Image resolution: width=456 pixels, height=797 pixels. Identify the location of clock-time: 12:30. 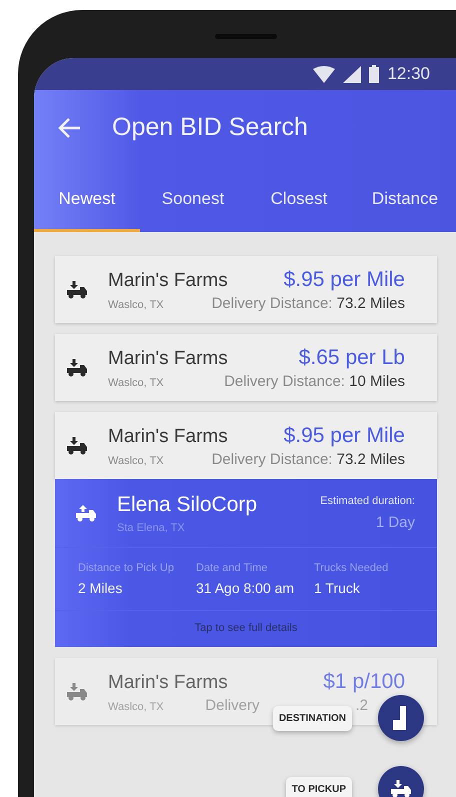
(408, 74).